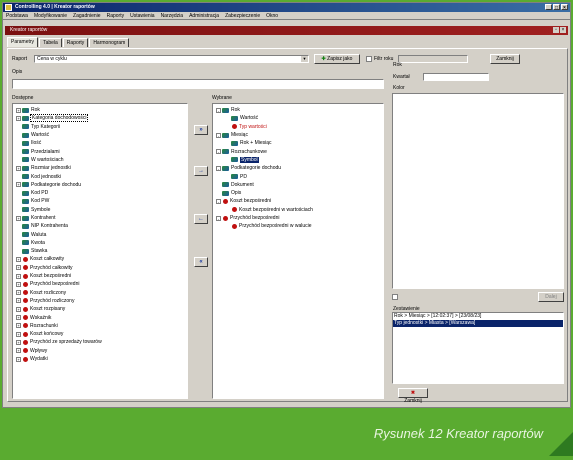  I want to click on tree-item: + Wpływy, so click(101, 351).